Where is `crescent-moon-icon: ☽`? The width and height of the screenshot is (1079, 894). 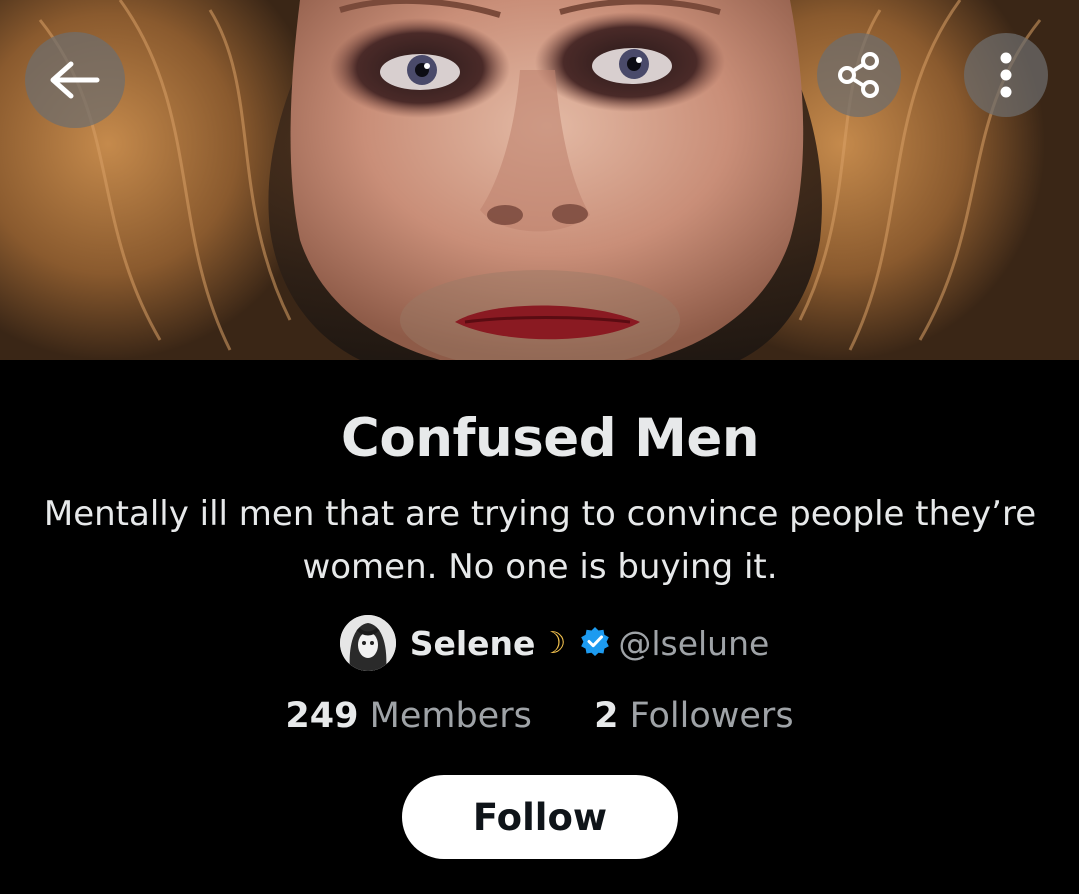
crescent-moon-icon: ☽ is located at coordinates (553, 643).